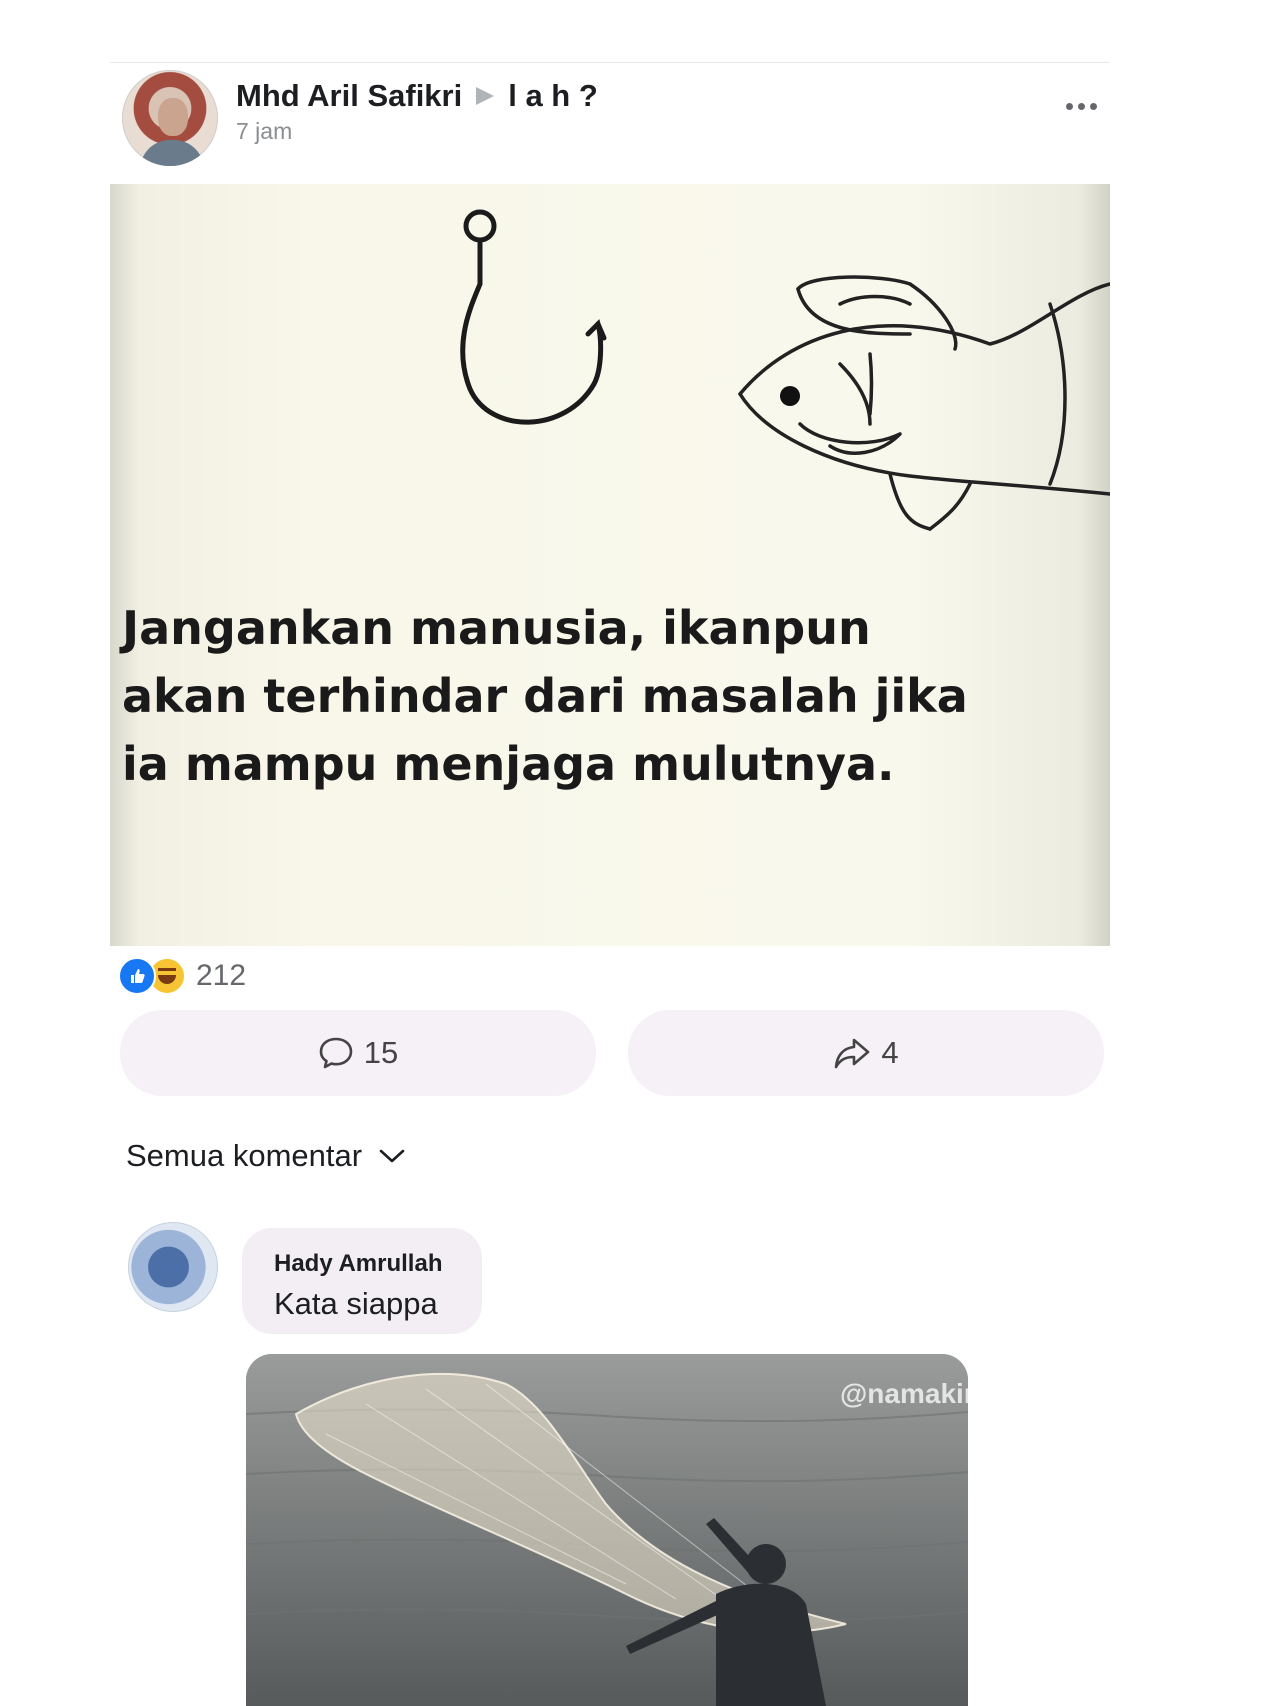 Image resolution: width=1280 pixels, height=1706 pixels. I want to click on target-name: l a h ?, so click(553, 96).